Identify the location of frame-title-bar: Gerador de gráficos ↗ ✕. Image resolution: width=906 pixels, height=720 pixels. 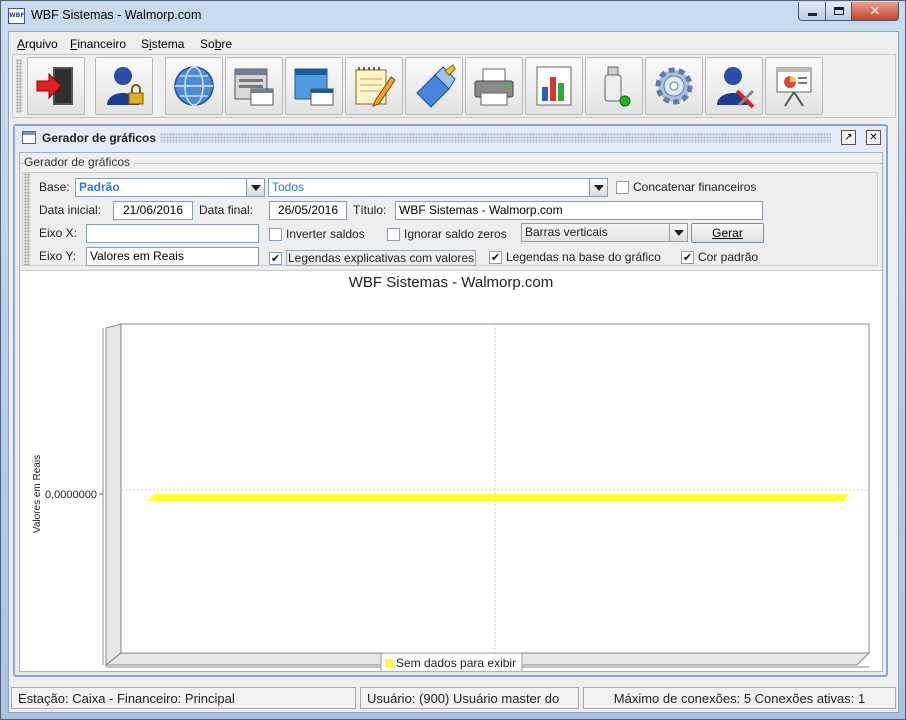
(450, 138).